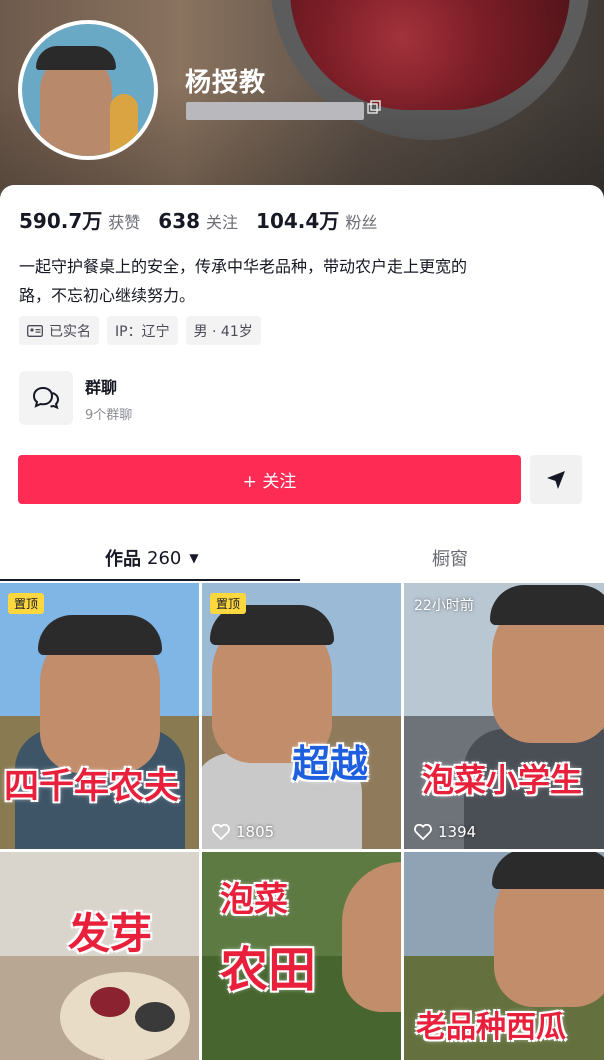 The width and height of the screenshot is (604, 1060). What do you see at coordinates (35, 330) in the screenshot?
I see `id-card-icon` at bounding box center [35, 330].